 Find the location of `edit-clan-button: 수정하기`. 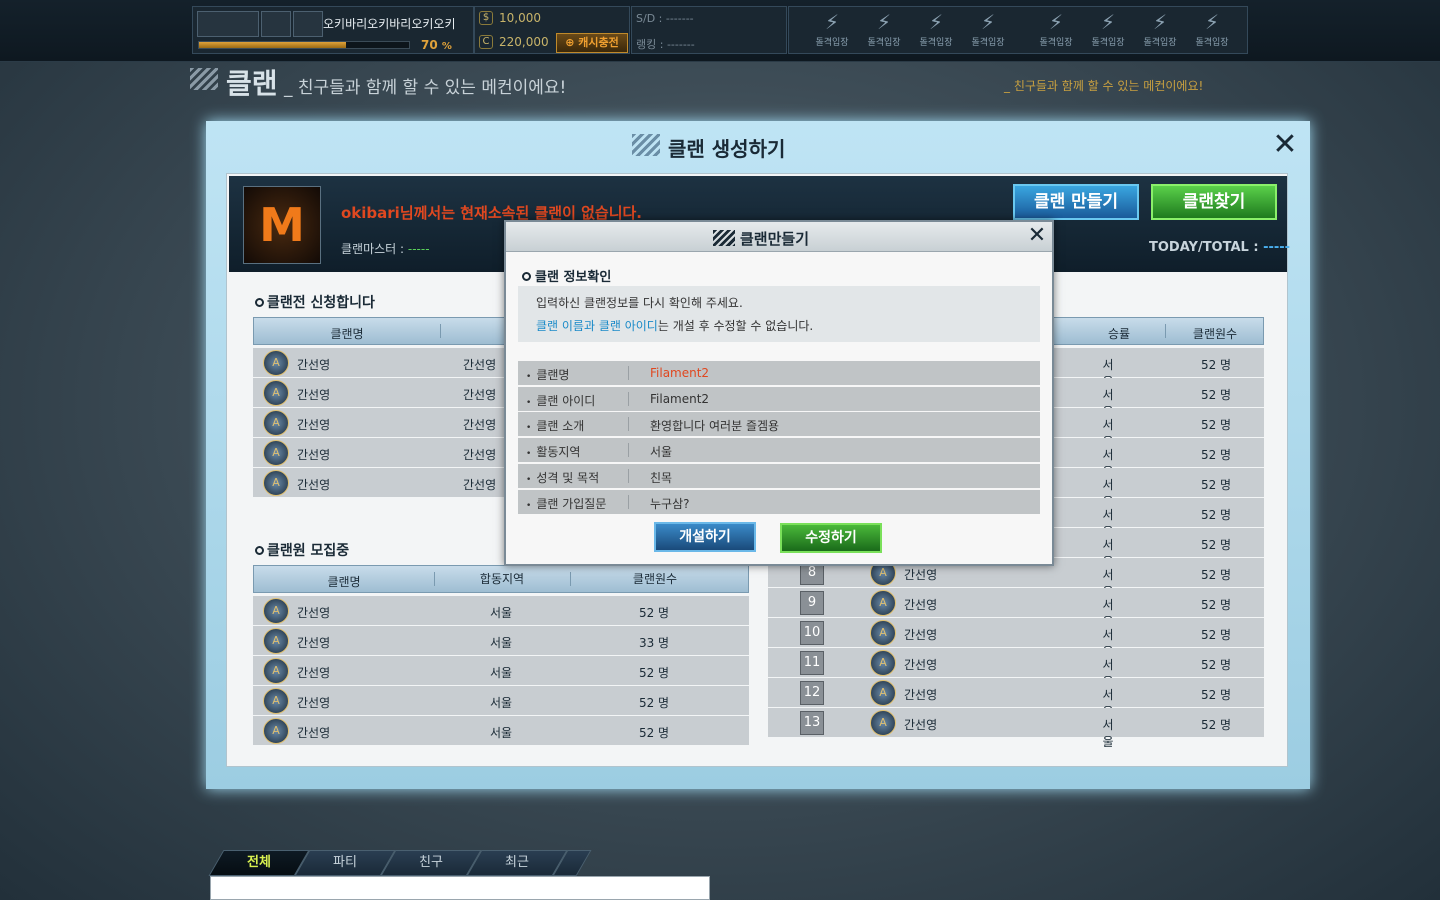

edit-clan-button: 수정하기 is located at coordinates (831, 538).